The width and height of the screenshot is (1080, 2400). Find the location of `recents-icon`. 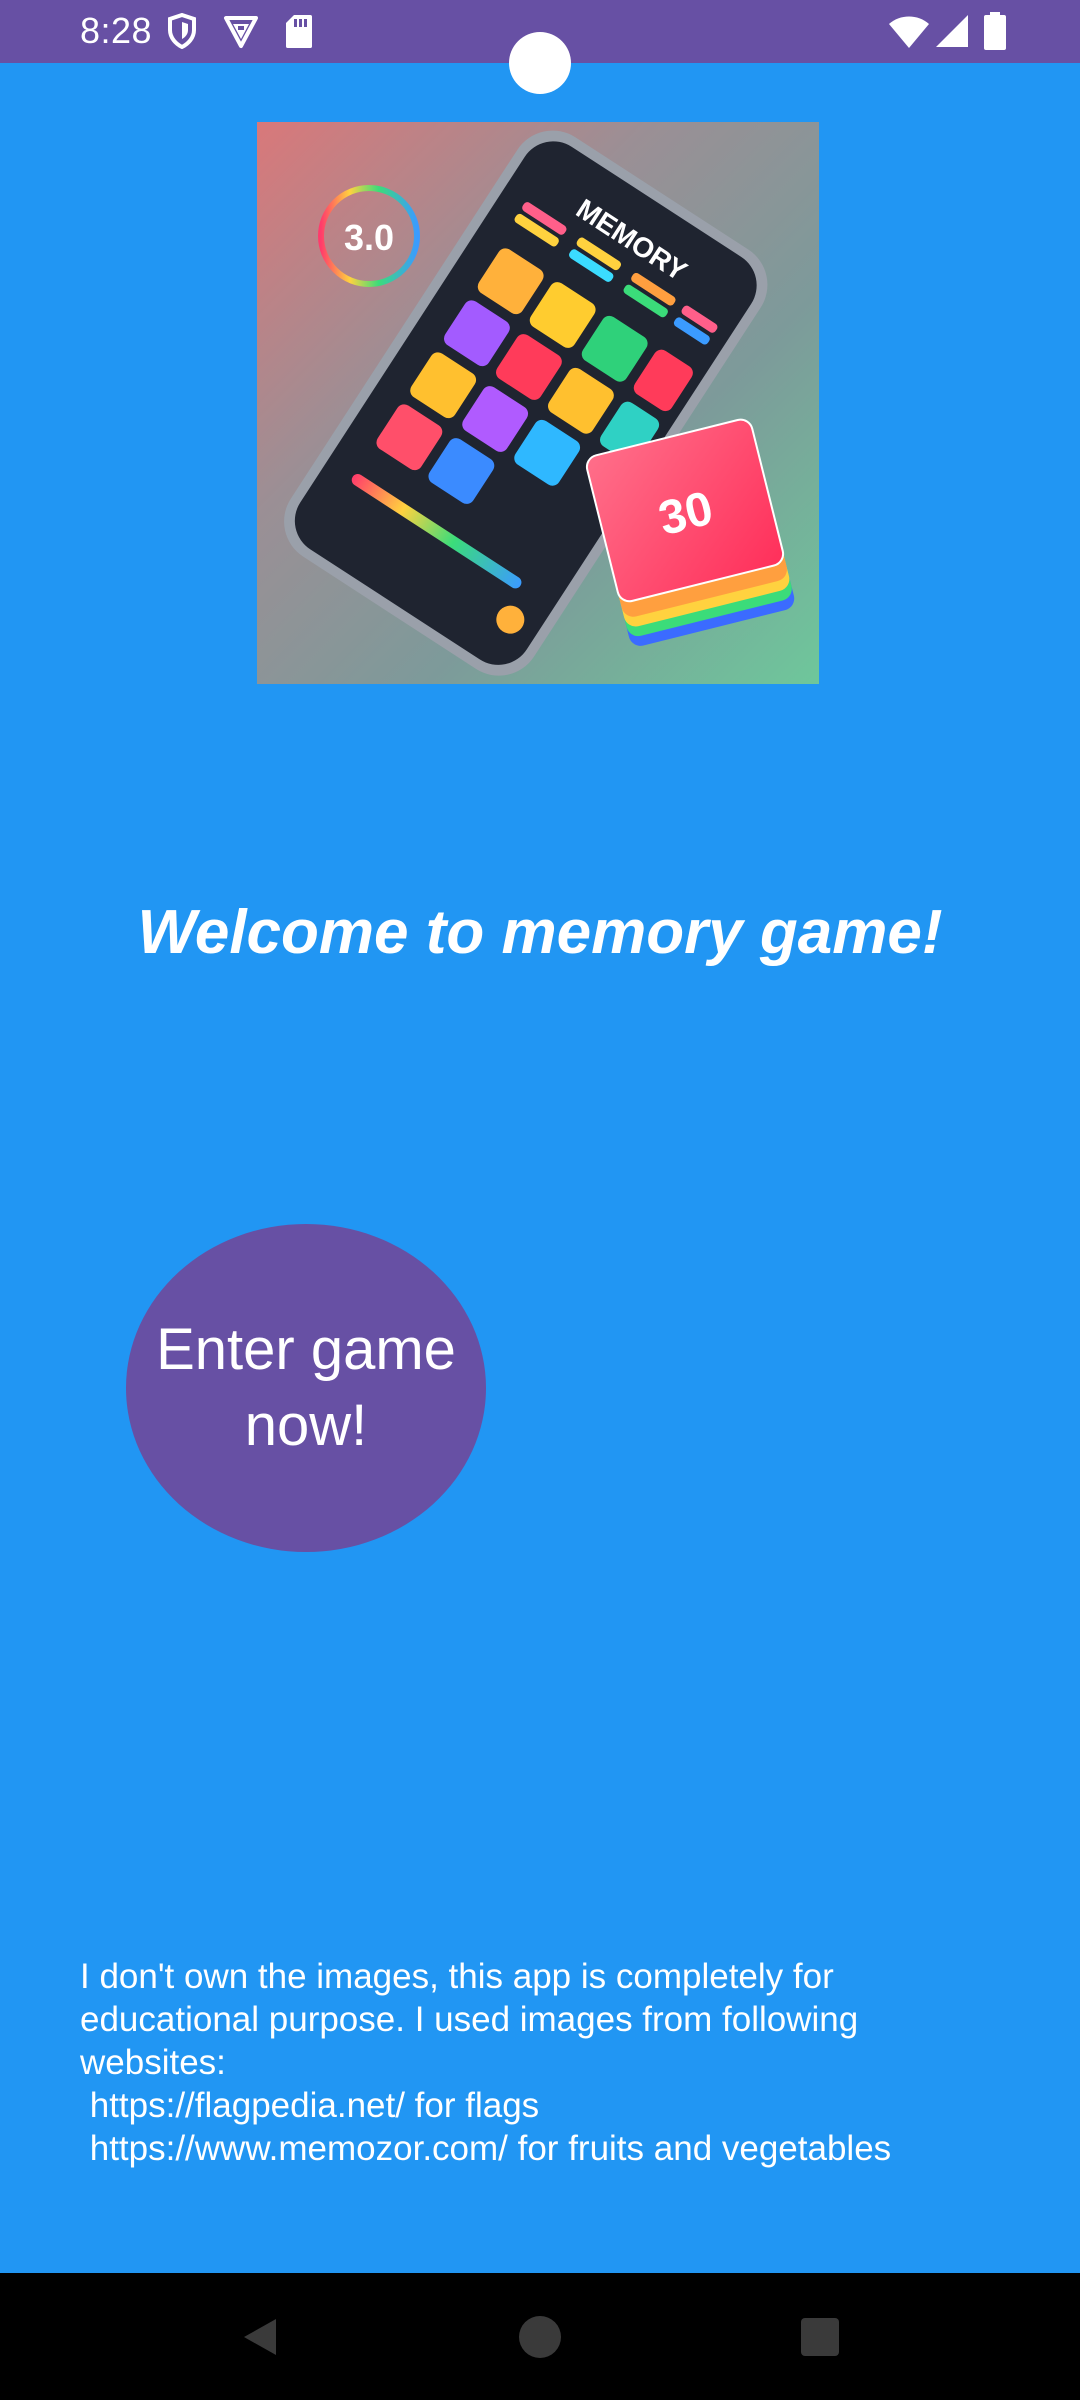

recents-icon is located at coordinates (820, 2336).